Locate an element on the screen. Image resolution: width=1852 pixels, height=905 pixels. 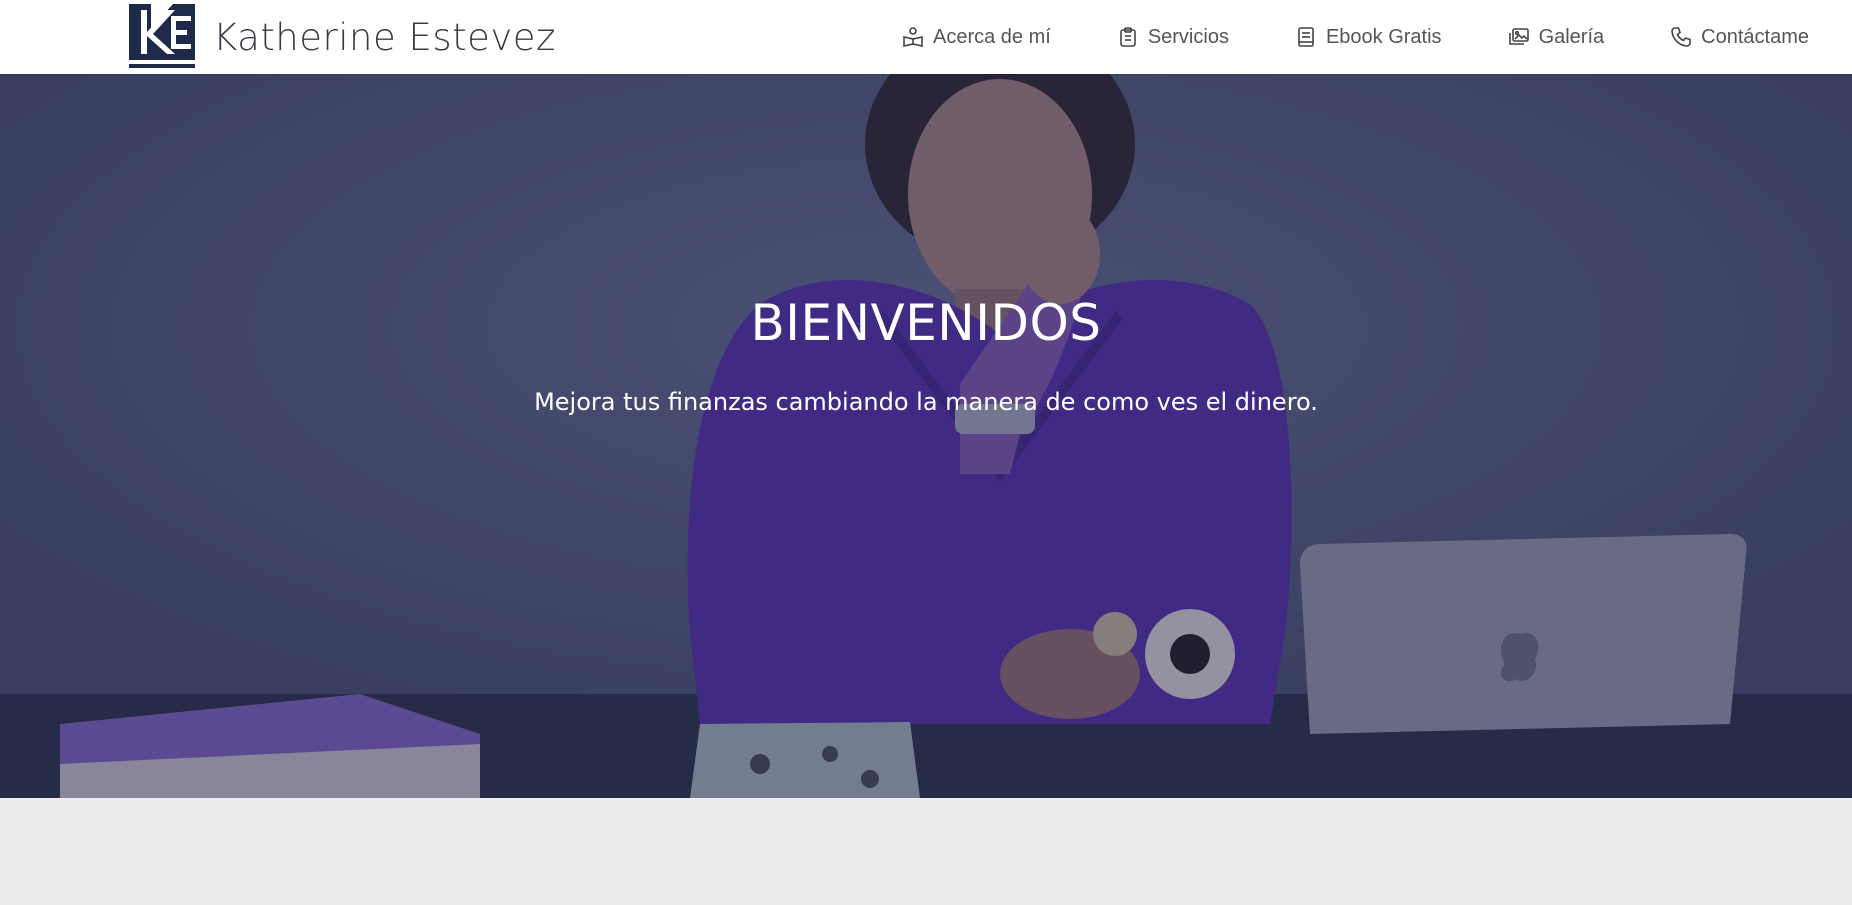
nav-item-galeria: Galería is located at coordinates (1556, 37).